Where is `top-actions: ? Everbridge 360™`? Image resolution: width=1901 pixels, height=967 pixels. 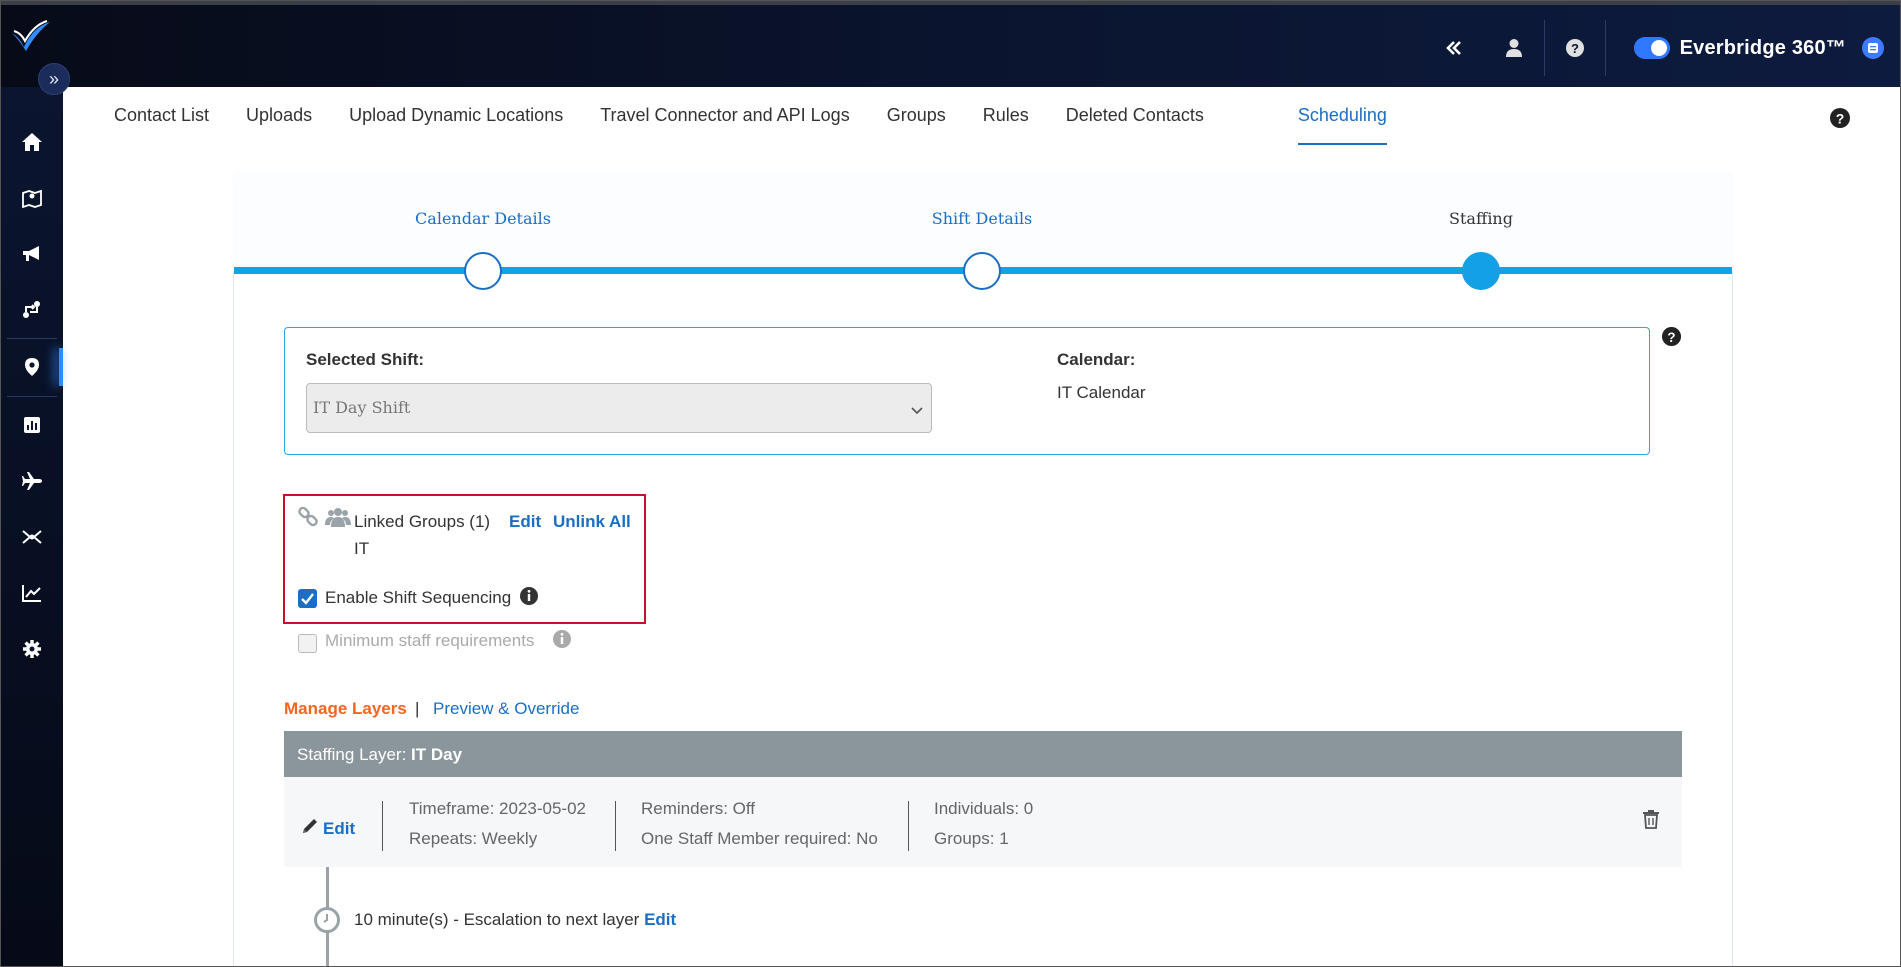
top-actions: ? Everbridge 360™ is located at coordinates (1662, 48).